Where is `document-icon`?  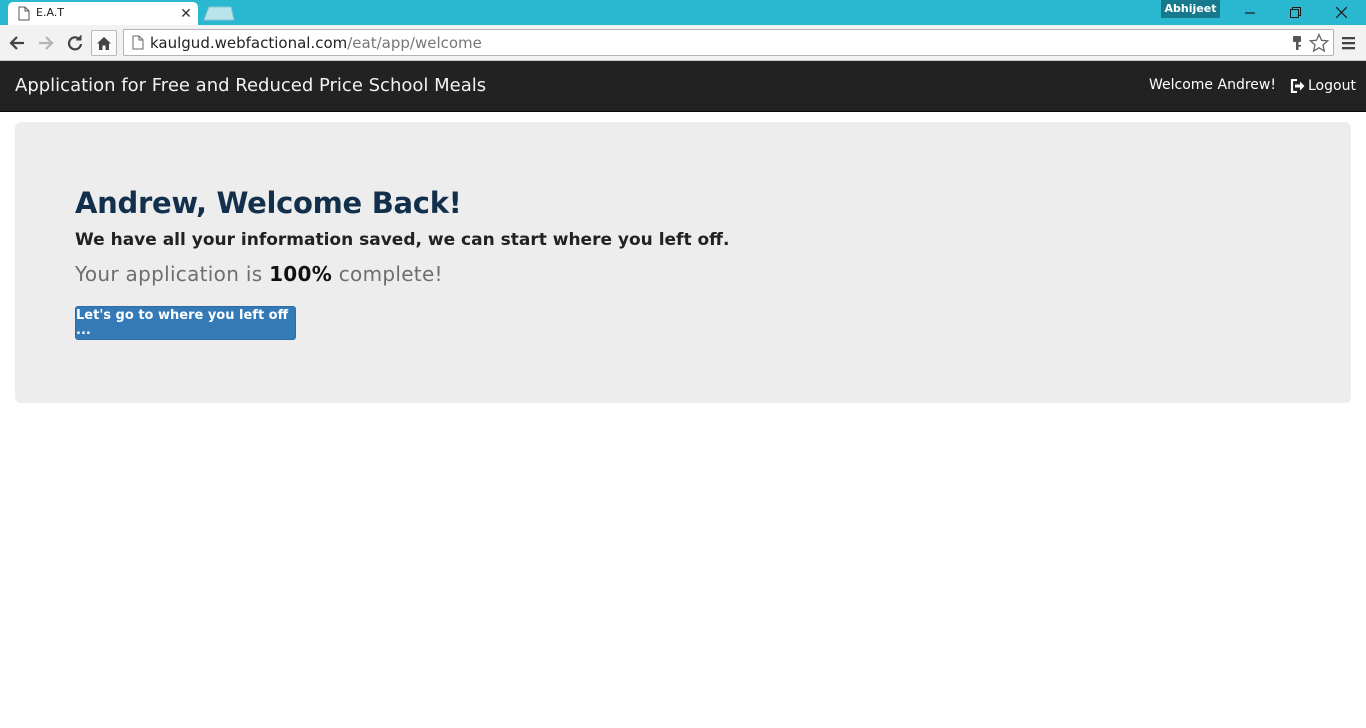 document-icon is located at coordinates (24, 13).